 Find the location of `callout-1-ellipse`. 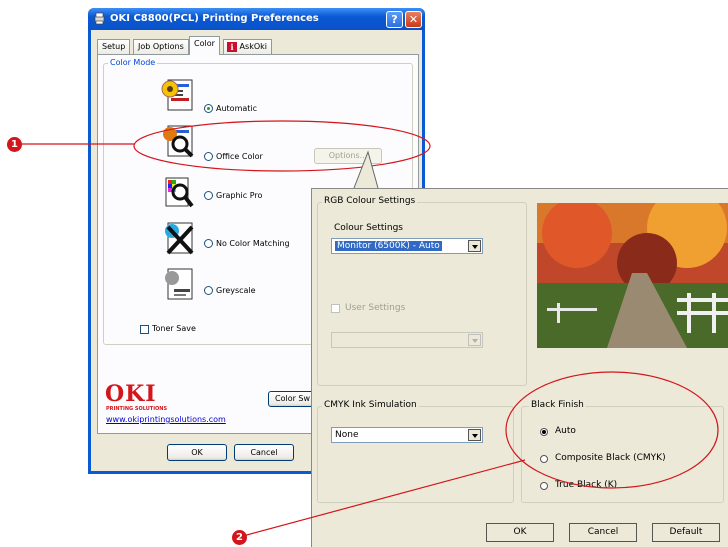

callout-1-ellipse is located at coordinates (282, 146).